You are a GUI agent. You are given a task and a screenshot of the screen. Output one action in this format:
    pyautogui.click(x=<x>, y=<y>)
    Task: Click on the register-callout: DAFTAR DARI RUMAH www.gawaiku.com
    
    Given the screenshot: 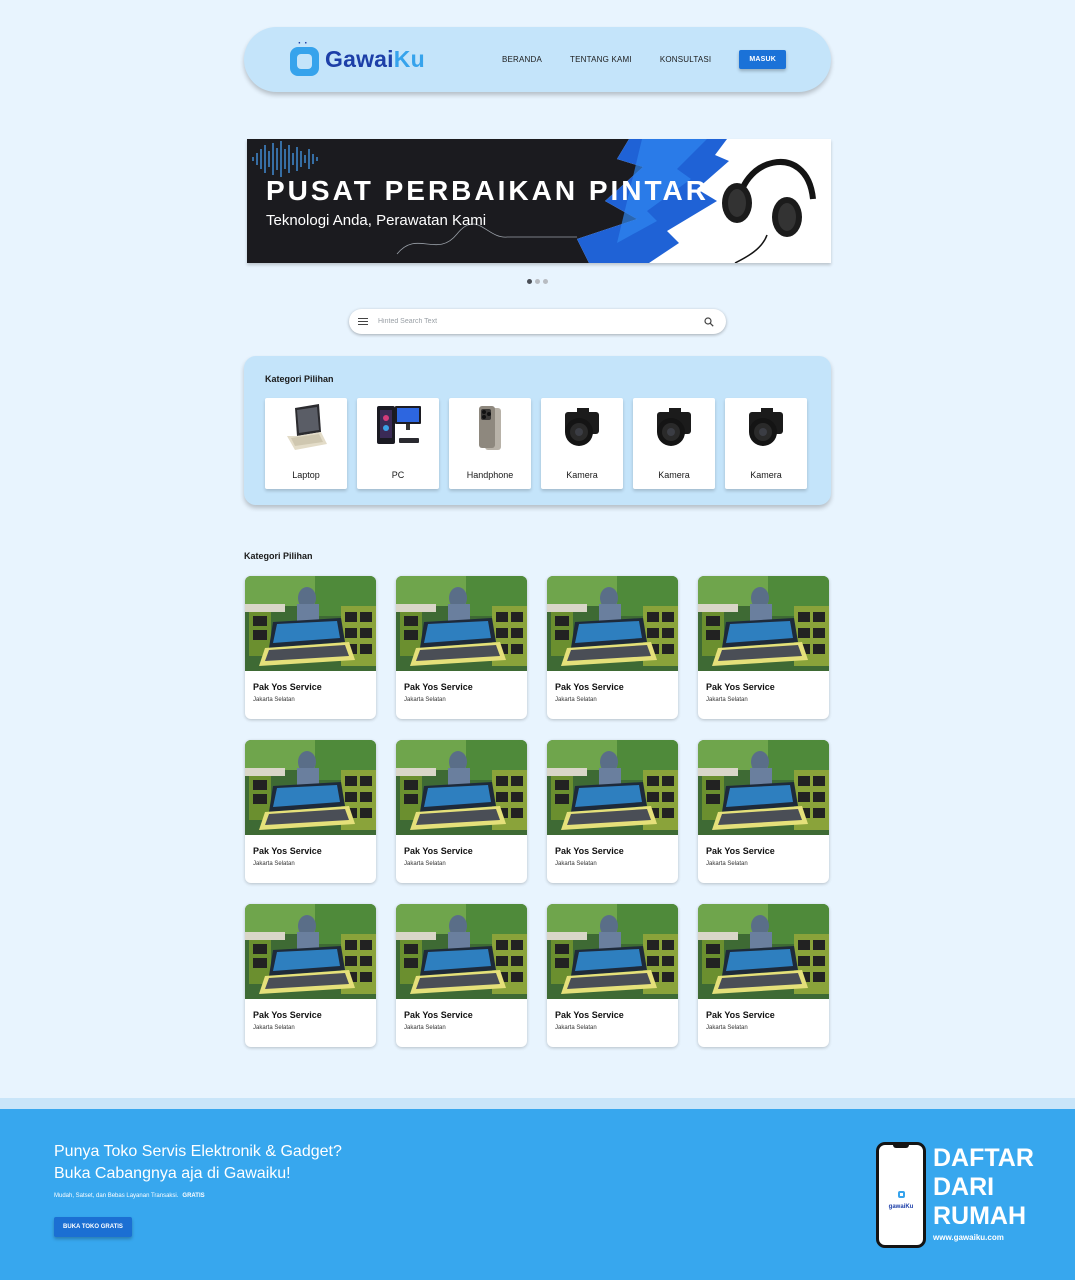 What is the action you would take?
    pyautogui.click(x=983, y=1193)
    